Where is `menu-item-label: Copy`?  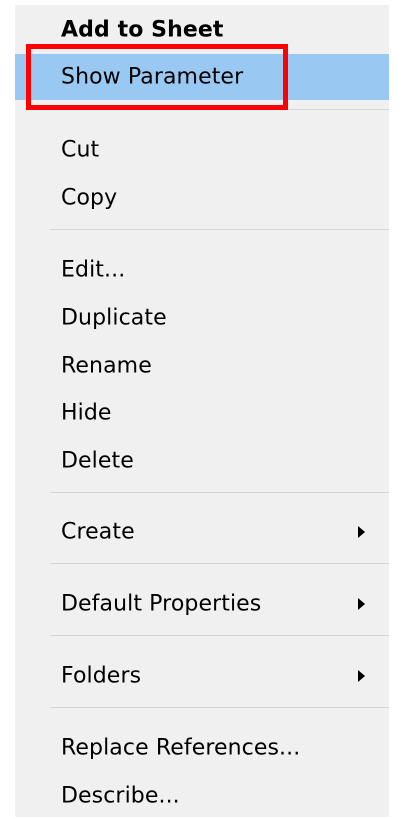 menu-item-label: Copy is located at coordinates (89, 198).